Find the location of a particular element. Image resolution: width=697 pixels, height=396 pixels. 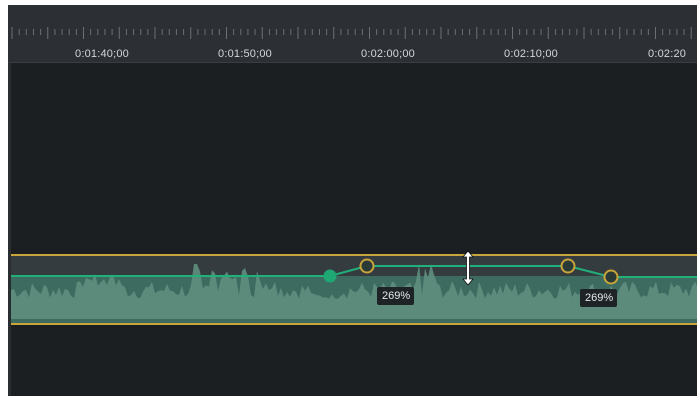

ruler-label-2-20: 0:02:20 is located at coordinates (667, 54).